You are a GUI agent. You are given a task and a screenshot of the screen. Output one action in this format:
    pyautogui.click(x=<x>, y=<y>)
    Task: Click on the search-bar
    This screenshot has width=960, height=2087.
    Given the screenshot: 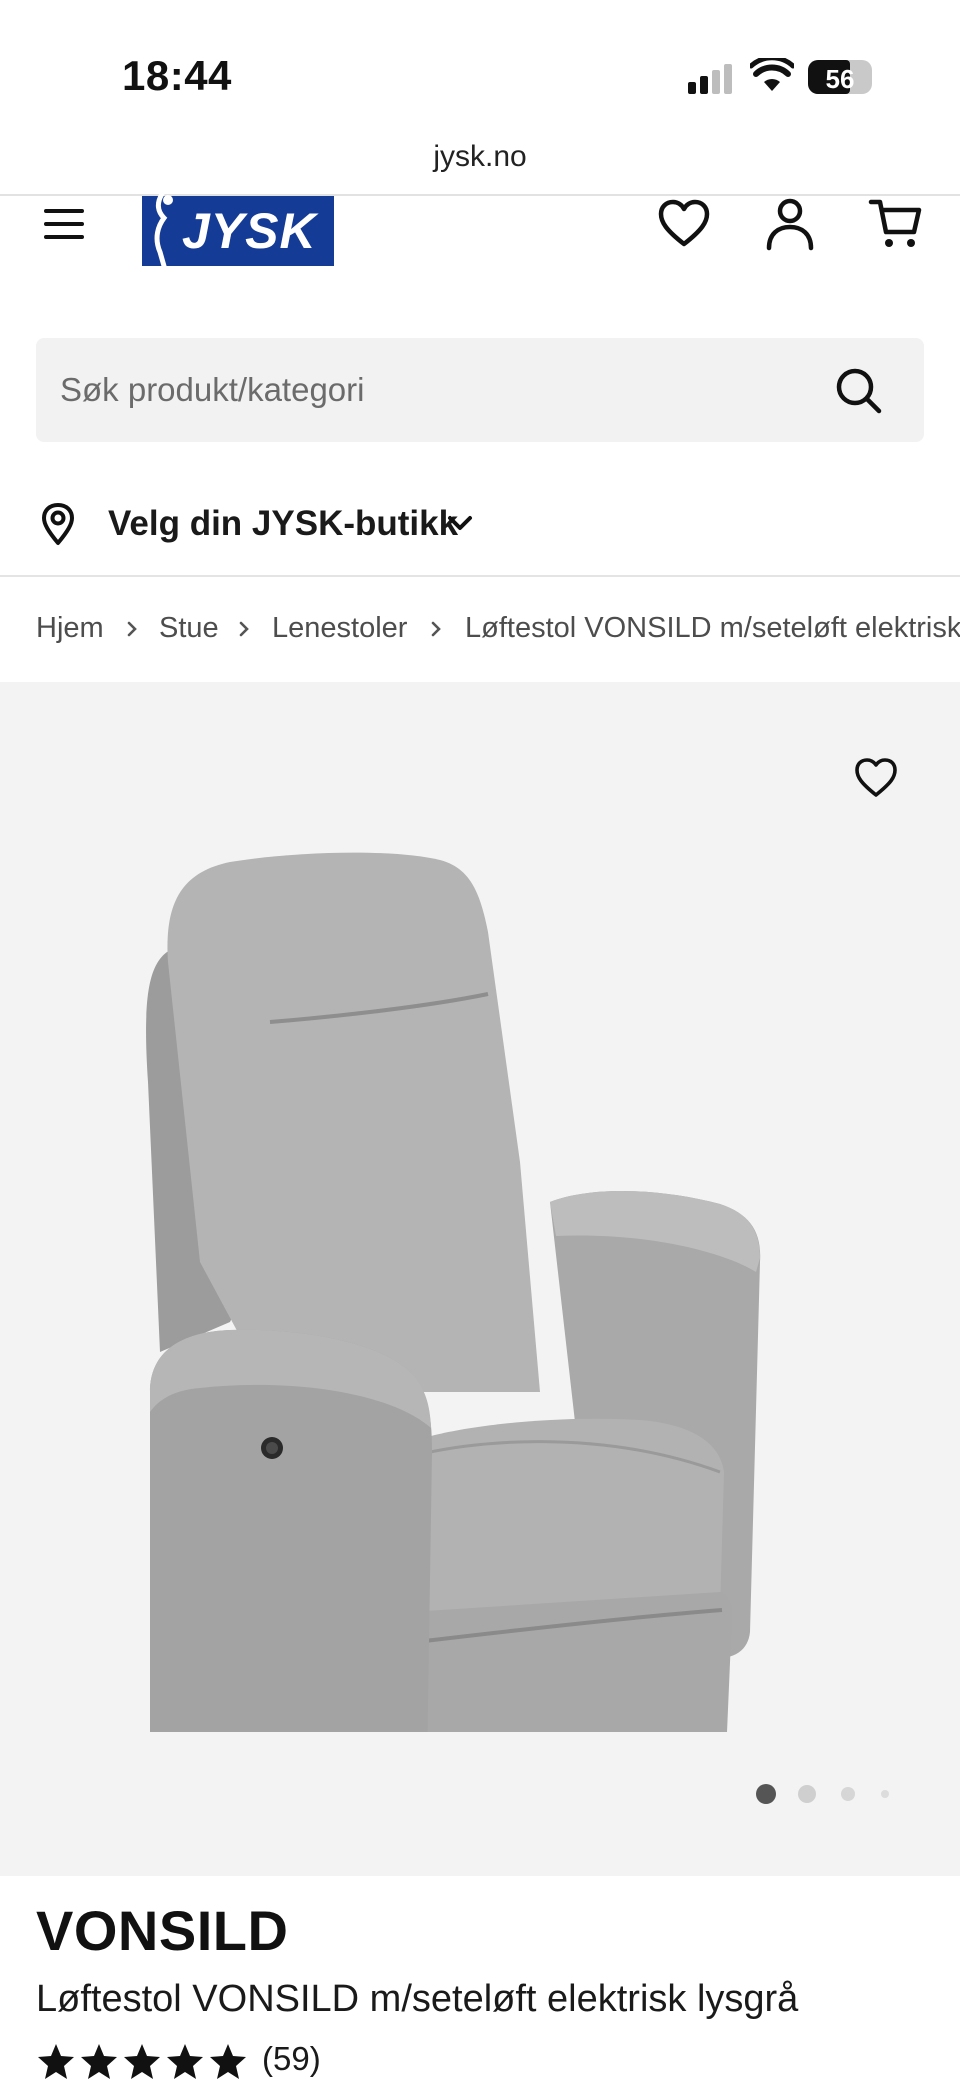 What is the action you would take?
    pyautogui.click(x=480, y=390)
    